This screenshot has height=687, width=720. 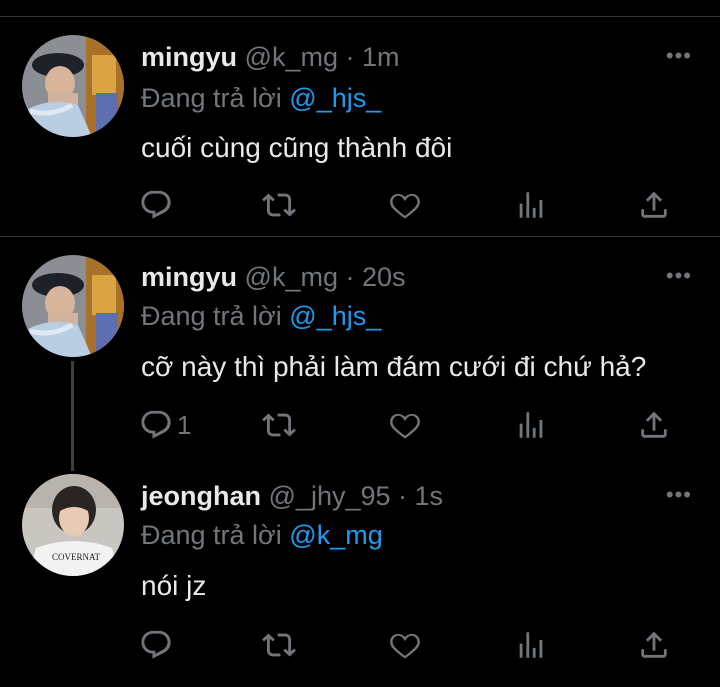 I want to click on timestamp: · 20s, so click(x=375, y=277).